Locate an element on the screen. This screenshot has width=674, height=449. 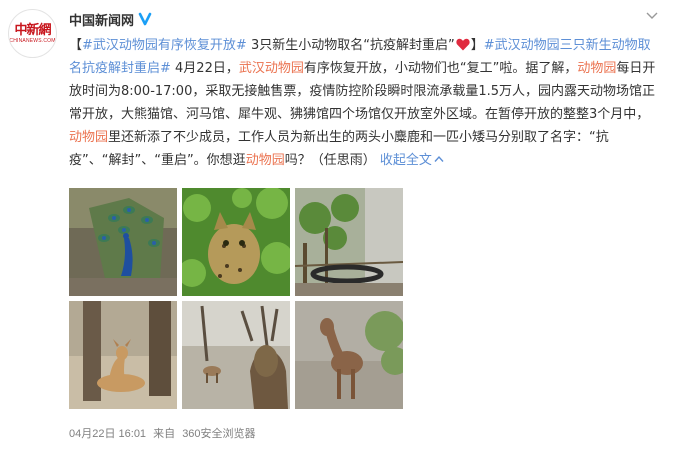
topic-link-1: #武汉动物园有序恢复开放# is located at coordinates (164, 45).